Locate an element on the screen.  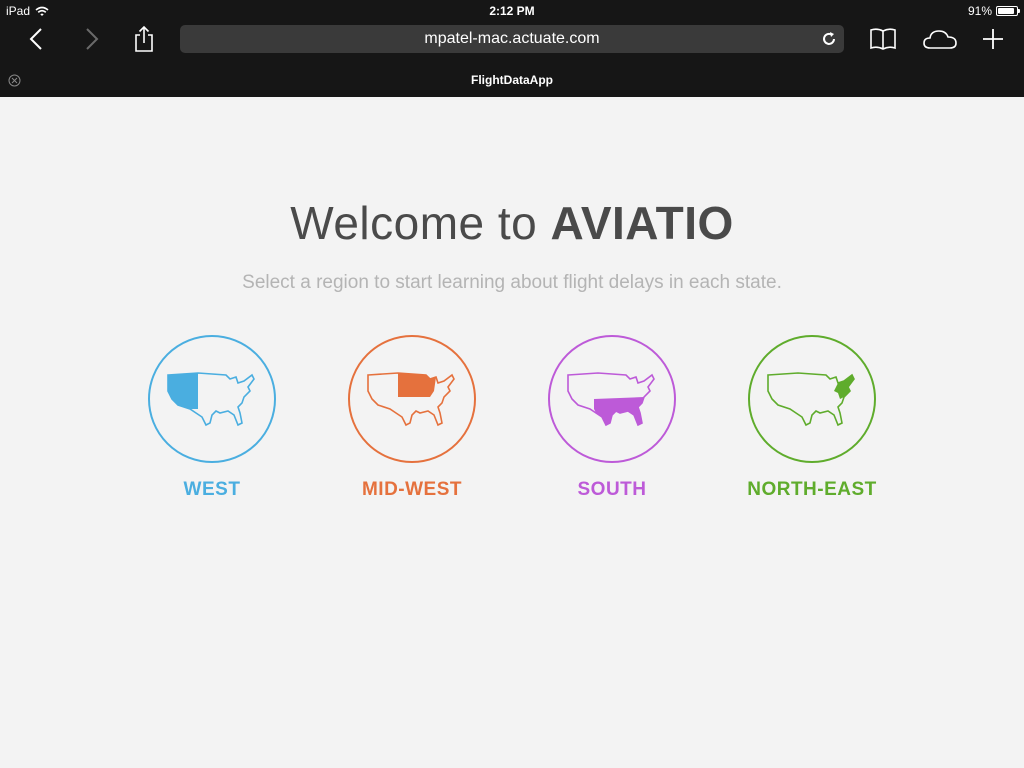
book-icon is located at coordinates (883, 39).